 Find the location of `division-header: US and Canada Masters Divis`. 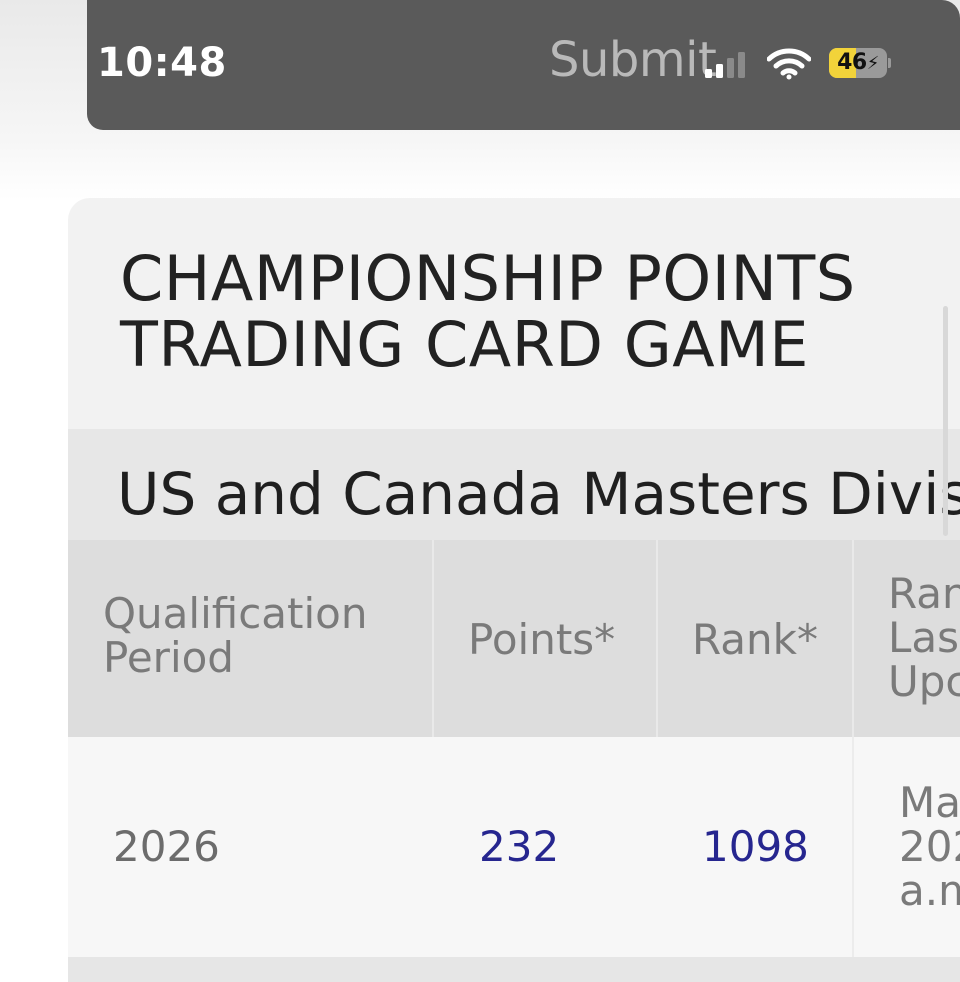

division-header: US and Canada Masters Divis is located at coordinates (514, 484).